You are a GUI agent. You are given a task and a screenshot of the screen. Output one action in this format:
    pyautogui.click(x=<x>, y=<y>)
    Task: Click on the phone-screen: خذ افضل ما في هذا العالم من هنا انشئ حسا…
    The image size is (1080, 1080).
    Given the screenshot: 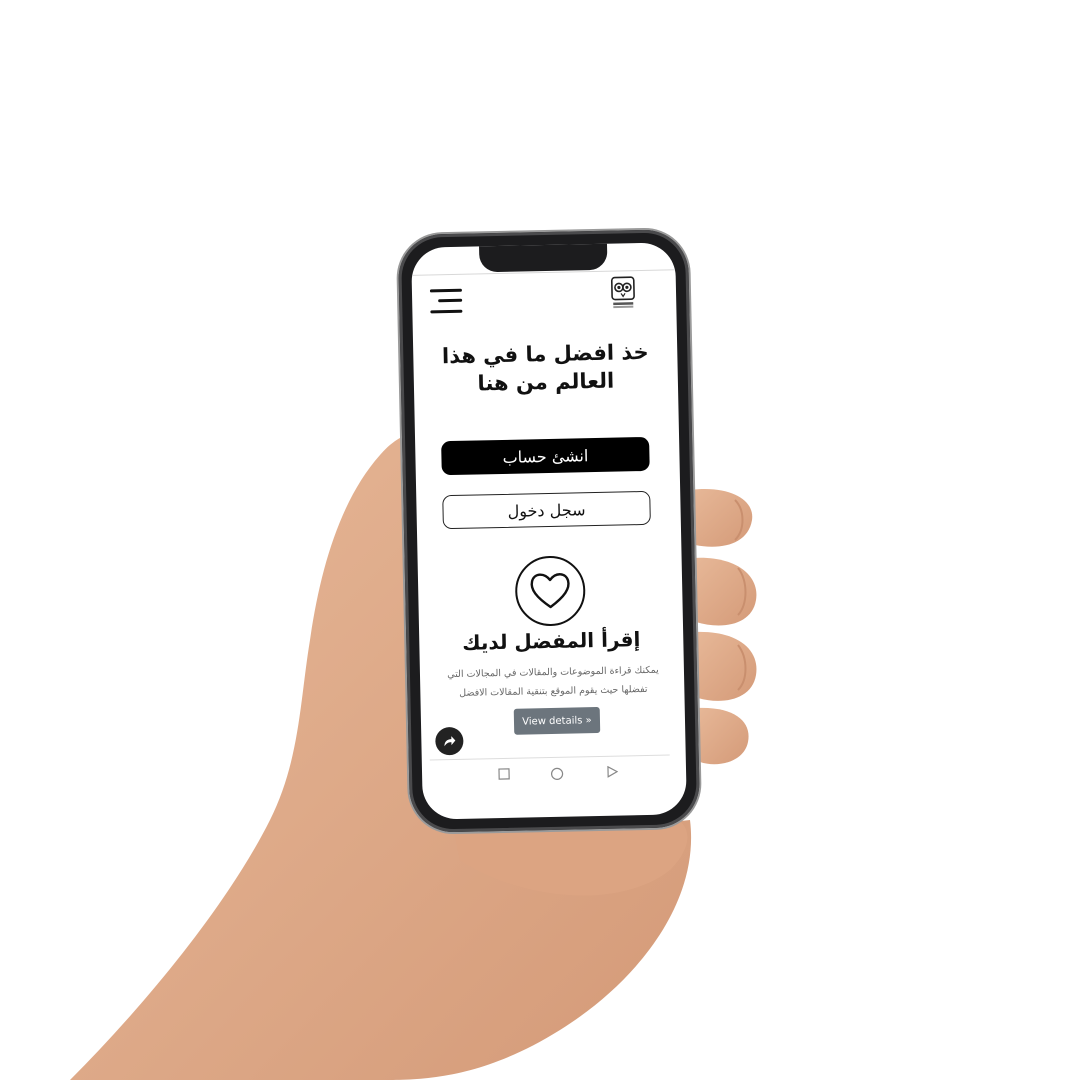 What is the action you would take?
    pyautogui.click(x=549, y=531)
    